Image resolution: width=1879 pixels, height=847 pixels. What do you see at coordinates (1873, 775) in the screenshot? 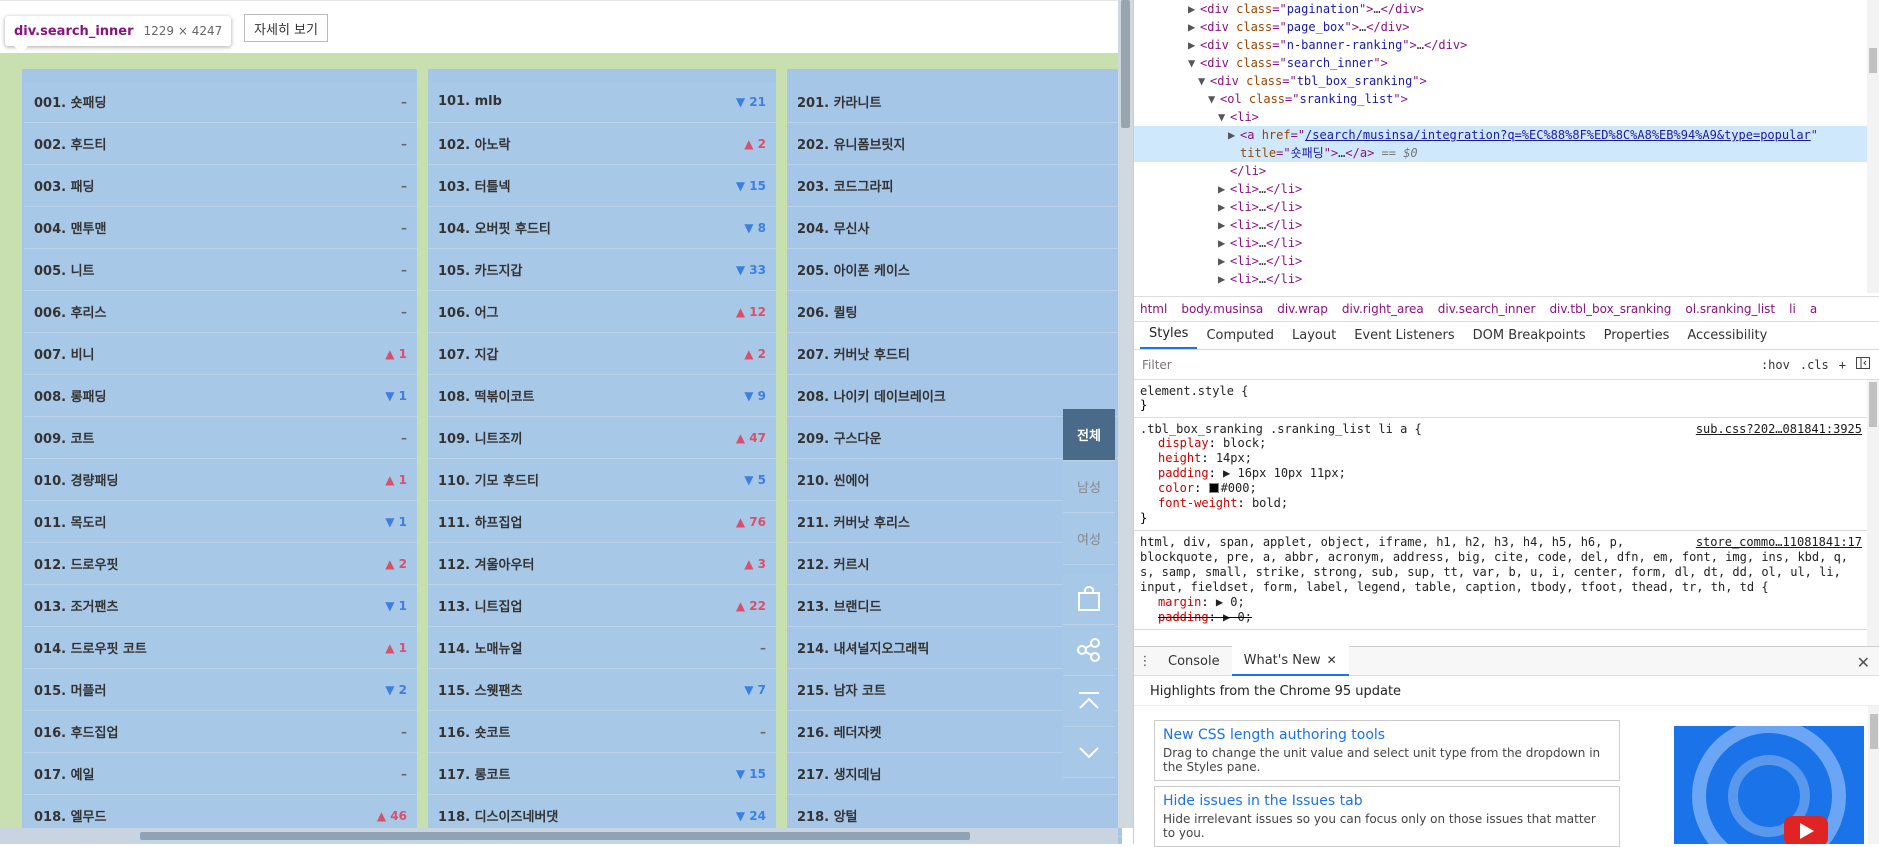
I see `whats-new-scrollbar` at bounding box center [1873, 775].